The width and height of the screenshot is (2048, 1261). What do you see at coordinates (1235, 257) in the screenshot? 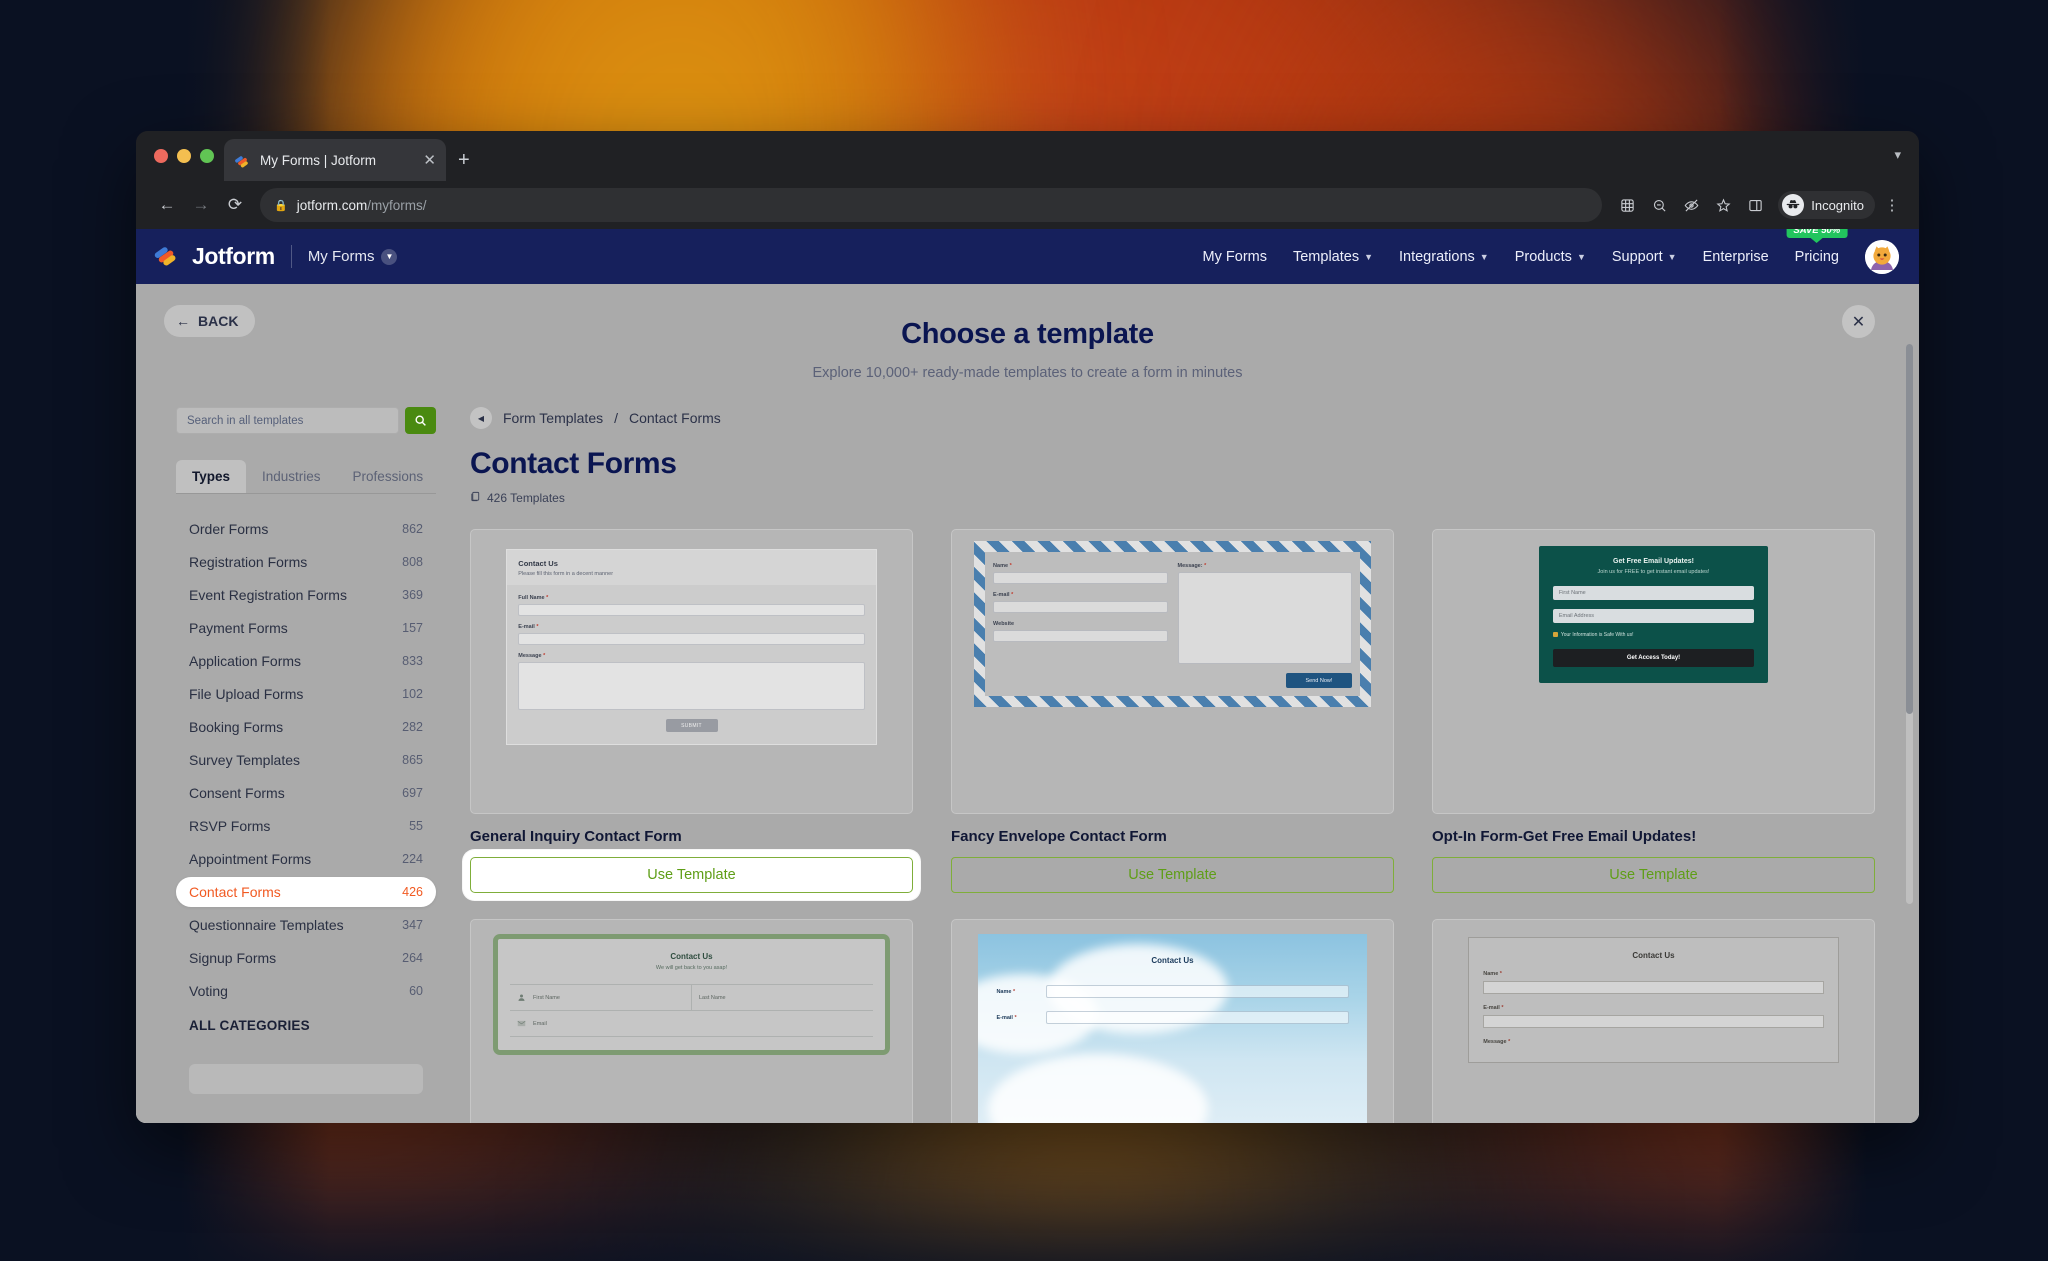
I see `nav-link-my-forms: My Forms` at bounding box center [1235, 257].